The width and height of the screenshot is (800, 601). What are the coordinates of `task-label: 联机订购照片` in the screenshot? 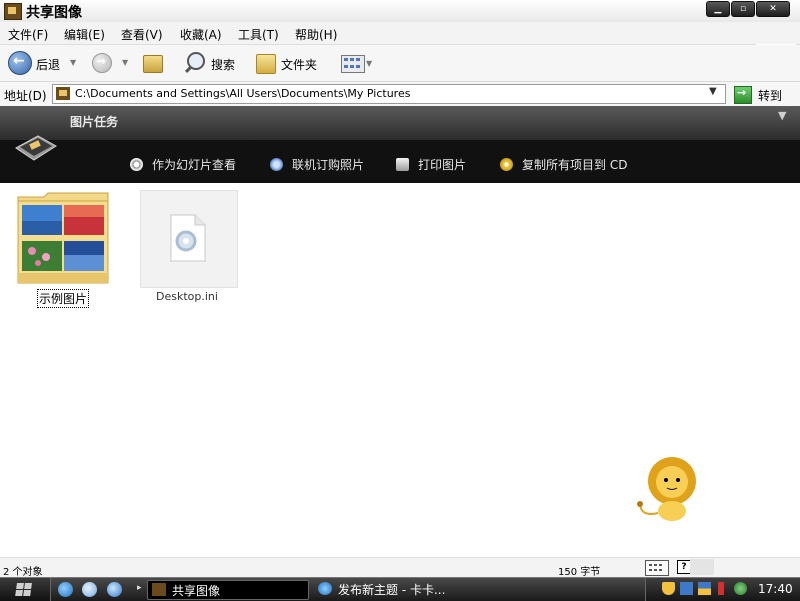 It's located at (328, 165).